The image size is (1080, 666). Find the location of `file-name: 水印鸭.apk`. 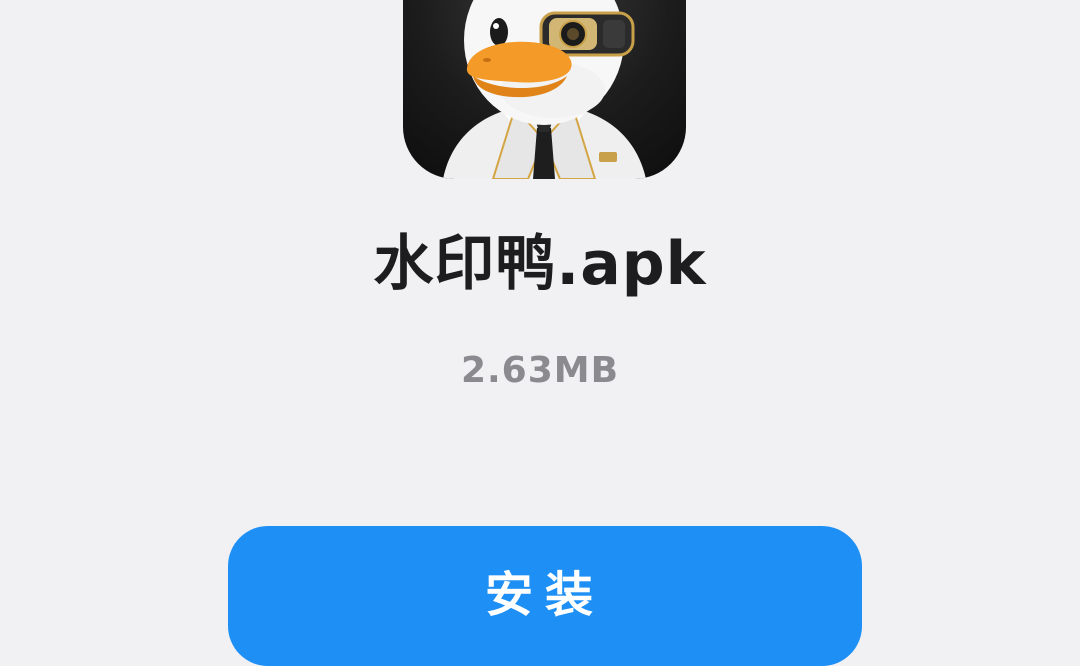

file-name: 水印鸭.apk is located at coordinates (540, 264).